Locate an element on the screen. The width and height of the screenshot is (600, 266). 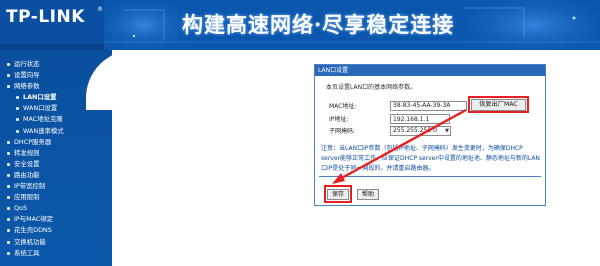
subnet-mask-label: 子网掩码: is located at coordinates (342, 131).